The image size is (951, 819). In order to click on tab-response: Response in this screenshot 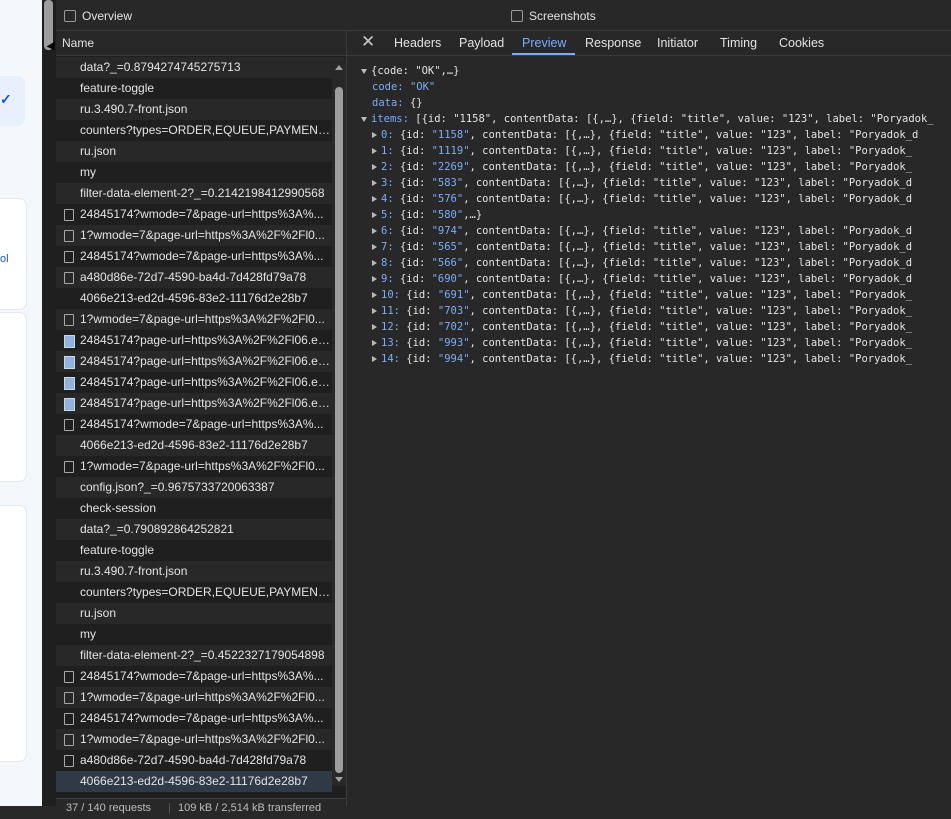, I will do `click(613, 43)`.